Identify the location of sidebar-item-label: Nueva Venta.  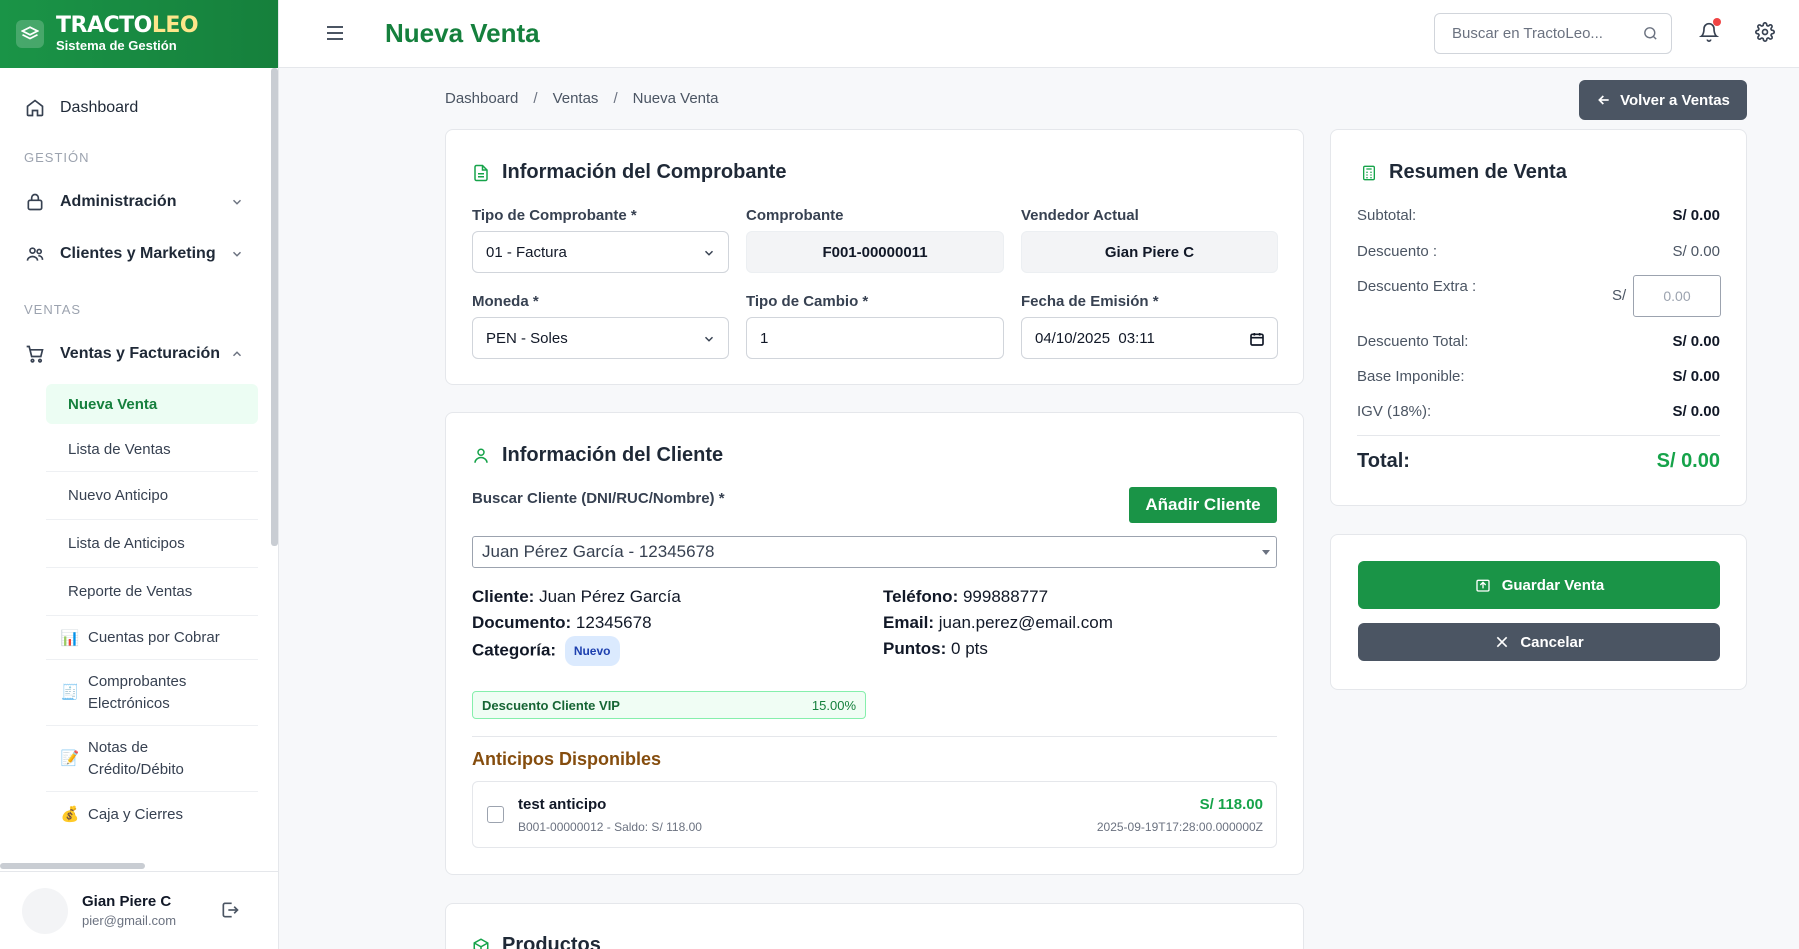
(113, 404).